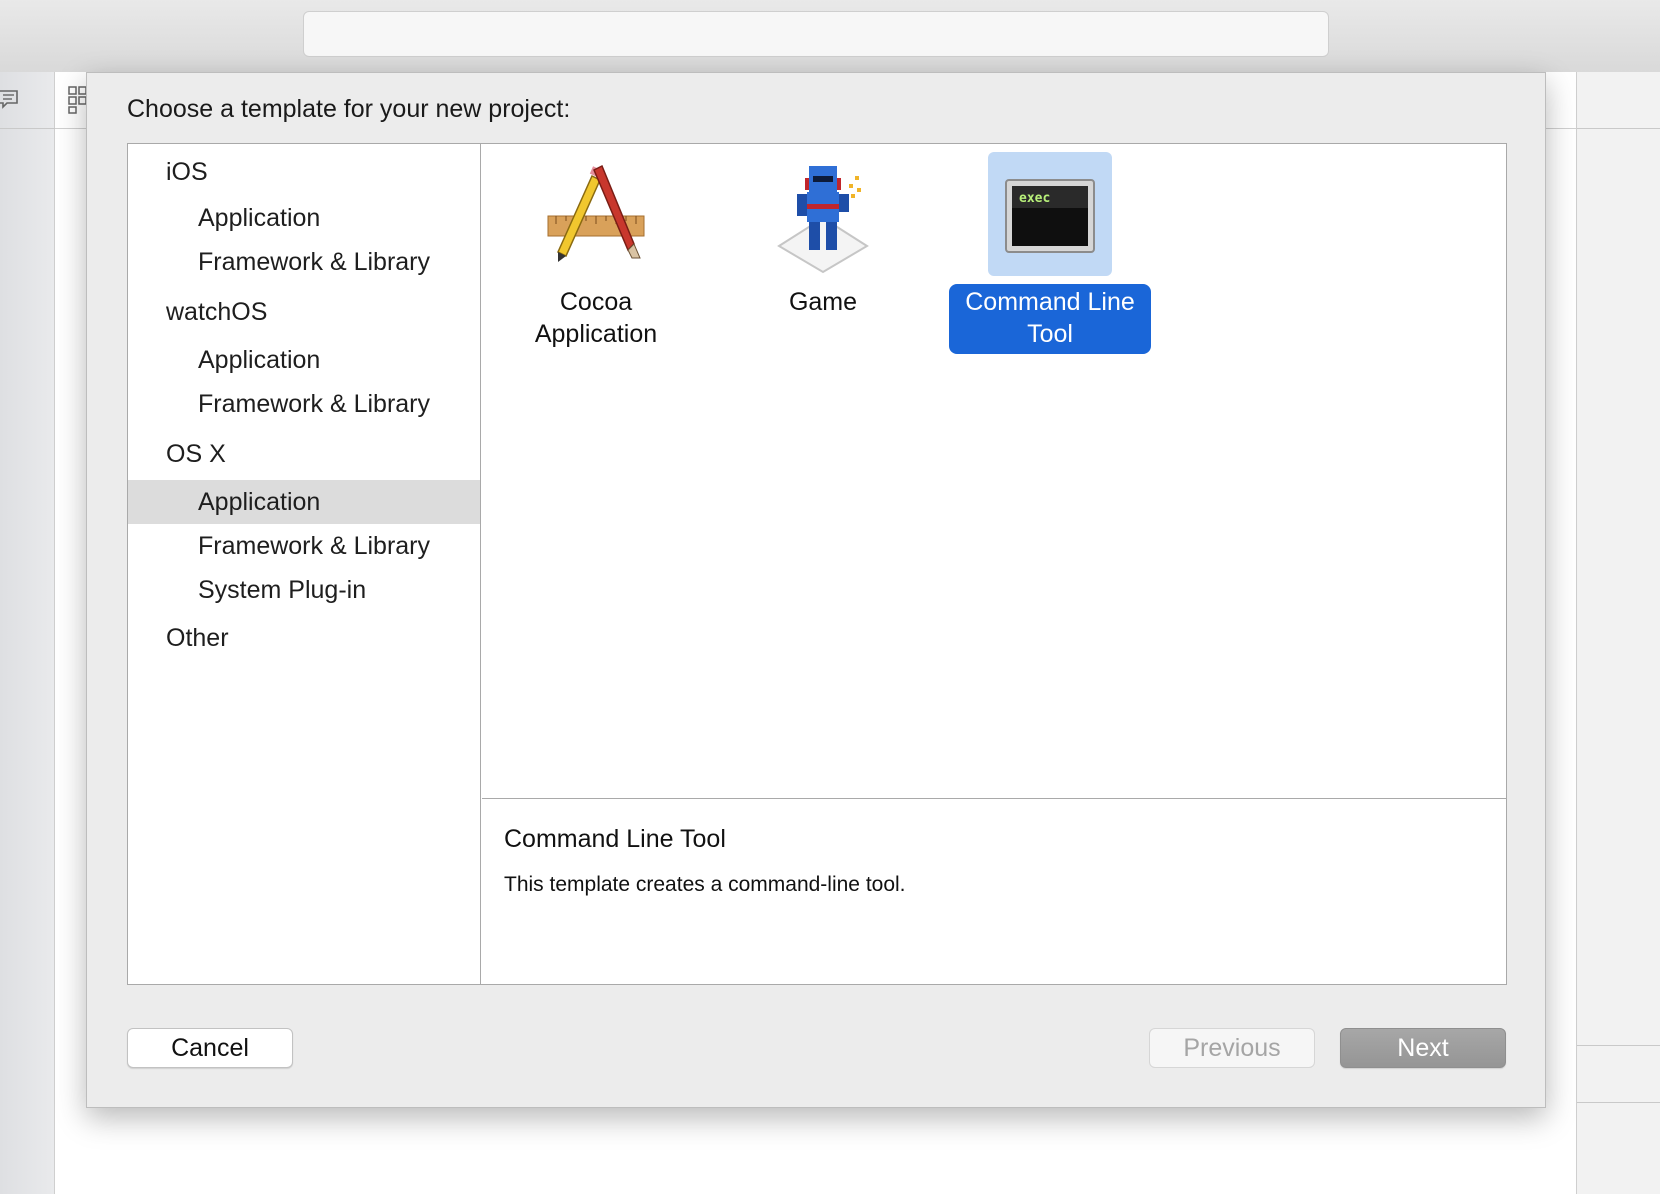 The height and width of the screenshot is (1194, 1660). What do you see at coordinates (304, 404) in the screenshot?
I see `sidebar-item-watchos-framework-library: Framework & Library` at bounding box center [304, 404].